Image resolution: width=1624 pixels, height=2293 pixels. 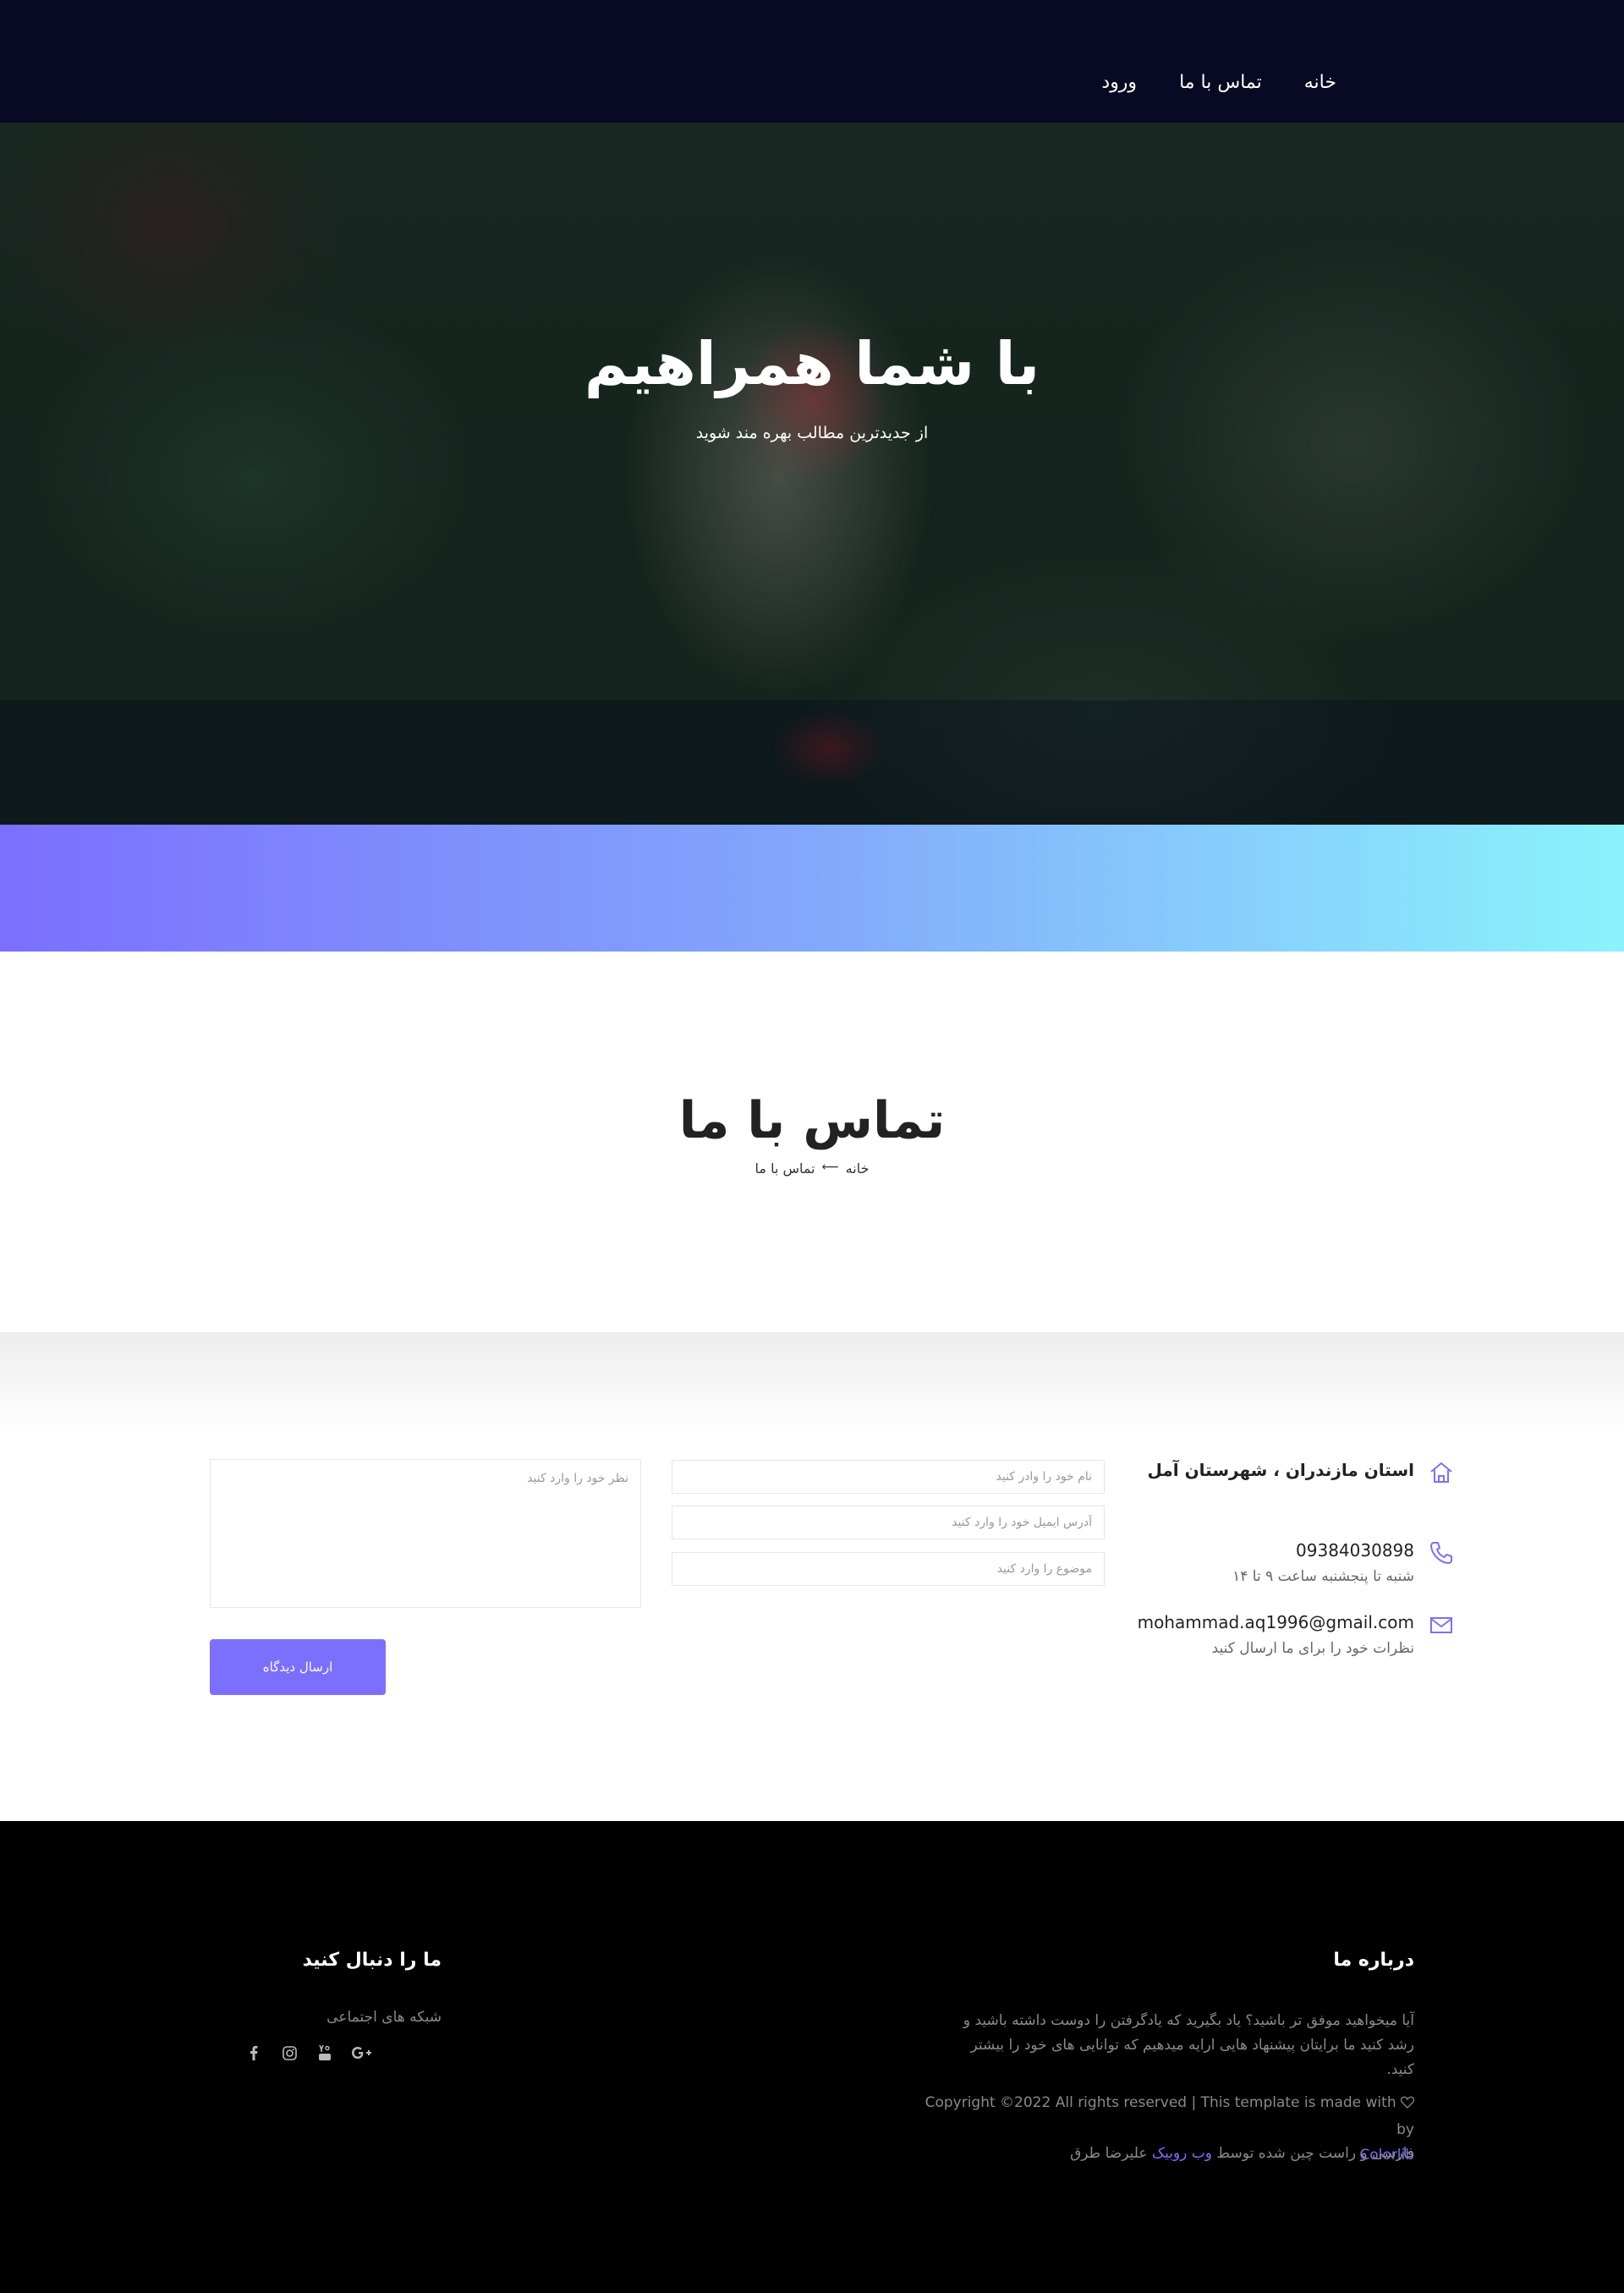 What do you see at coordinates (254, 2052) in the screenshot?
I see `facebook-icon` at bounding box center [254, 2052].